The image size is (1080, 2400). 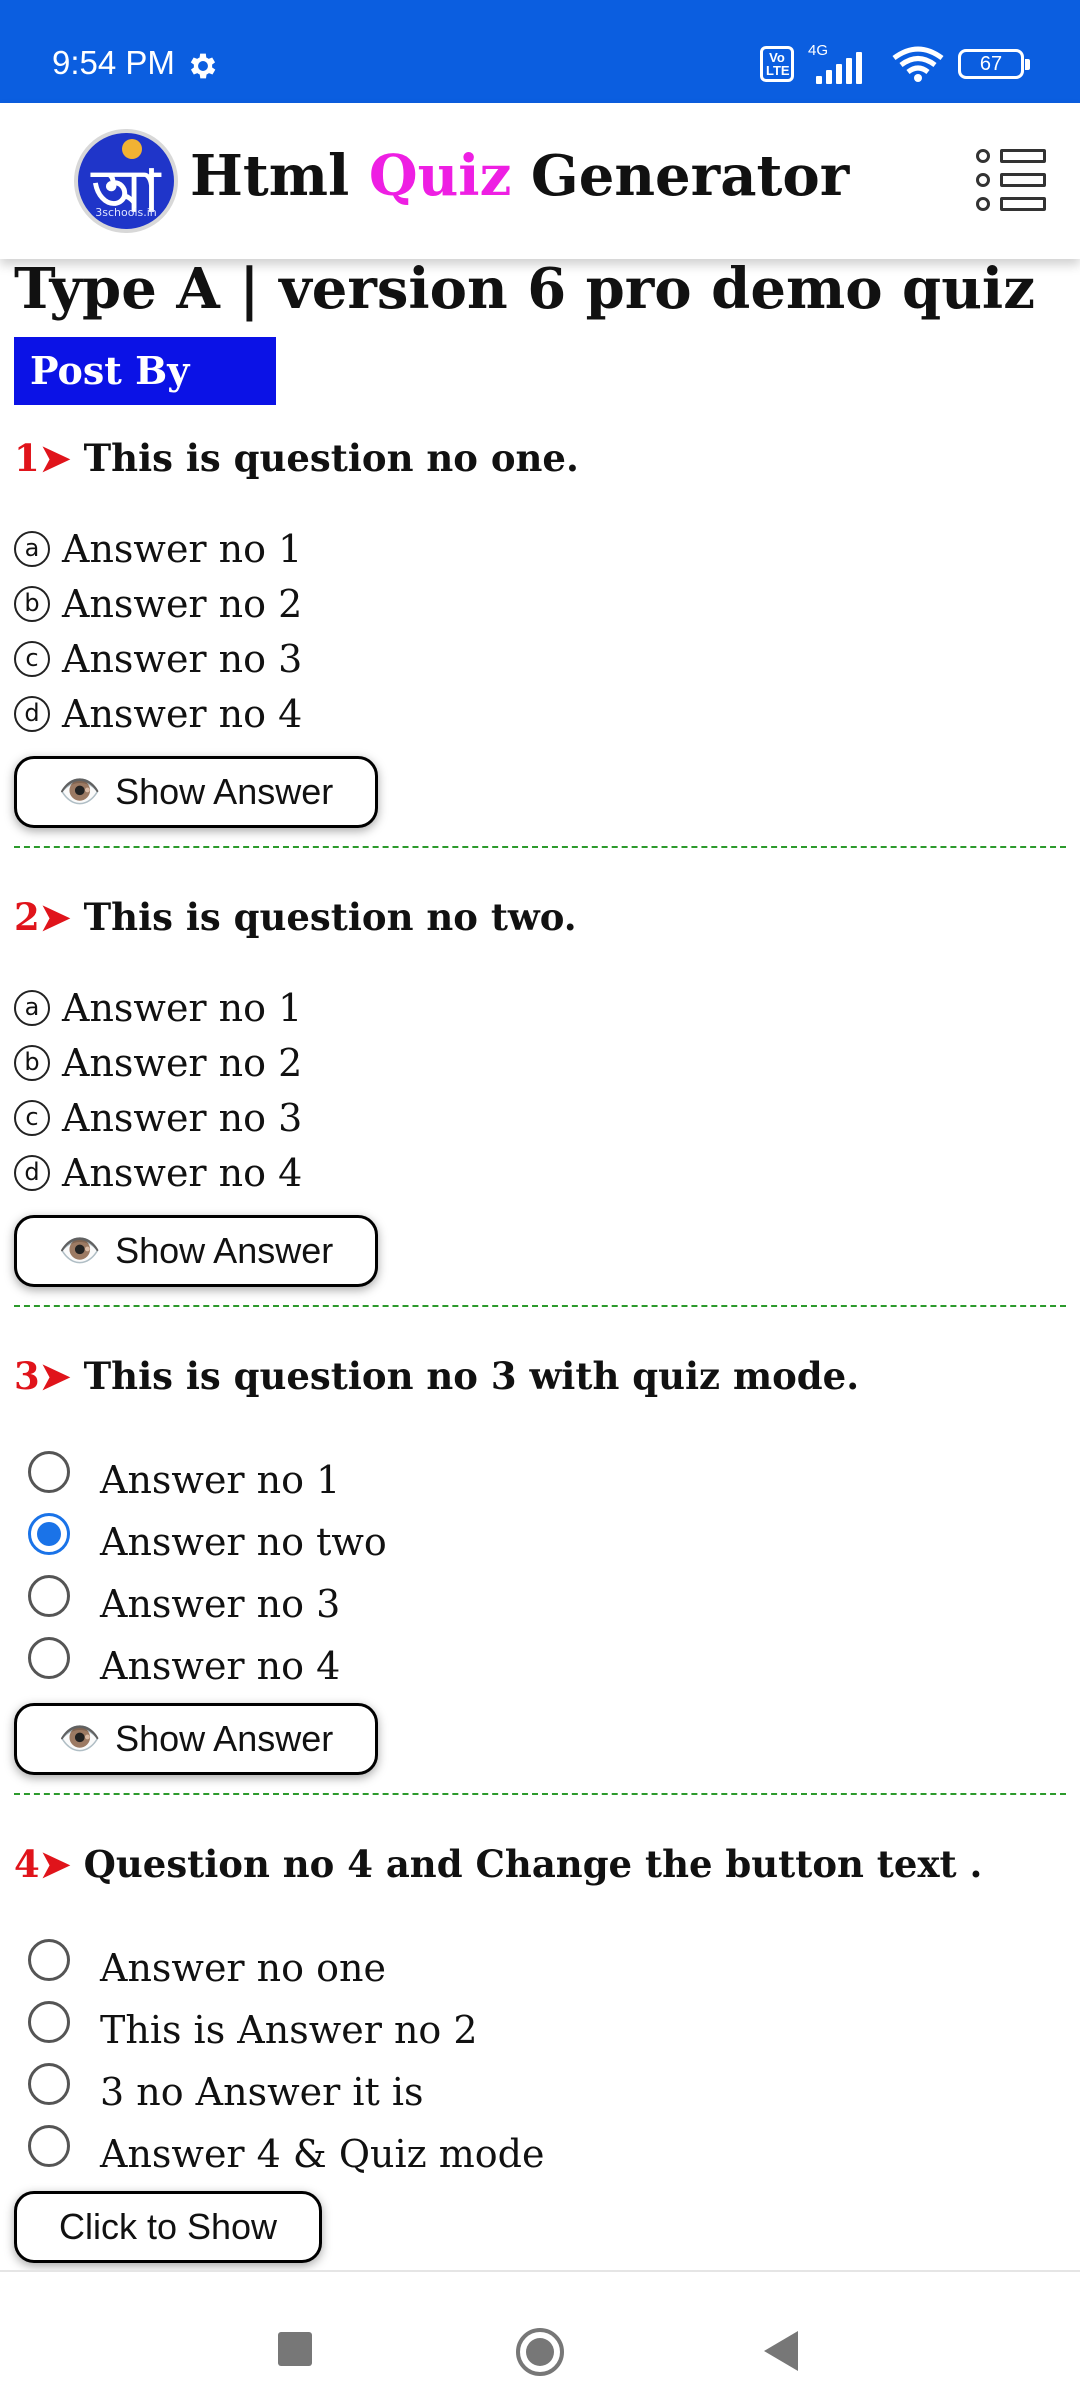 I want to click on navigation-bar, so click(x=540, y=2335).